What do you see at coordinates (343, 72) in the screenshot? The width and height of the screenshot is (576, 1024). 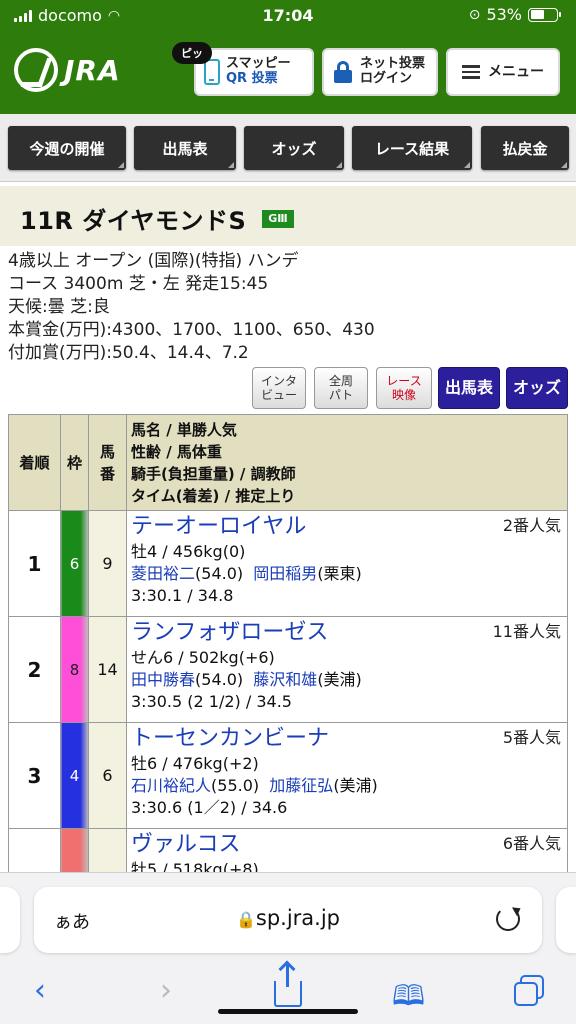 I see `lock-icon` at bounding box center [343, 72].